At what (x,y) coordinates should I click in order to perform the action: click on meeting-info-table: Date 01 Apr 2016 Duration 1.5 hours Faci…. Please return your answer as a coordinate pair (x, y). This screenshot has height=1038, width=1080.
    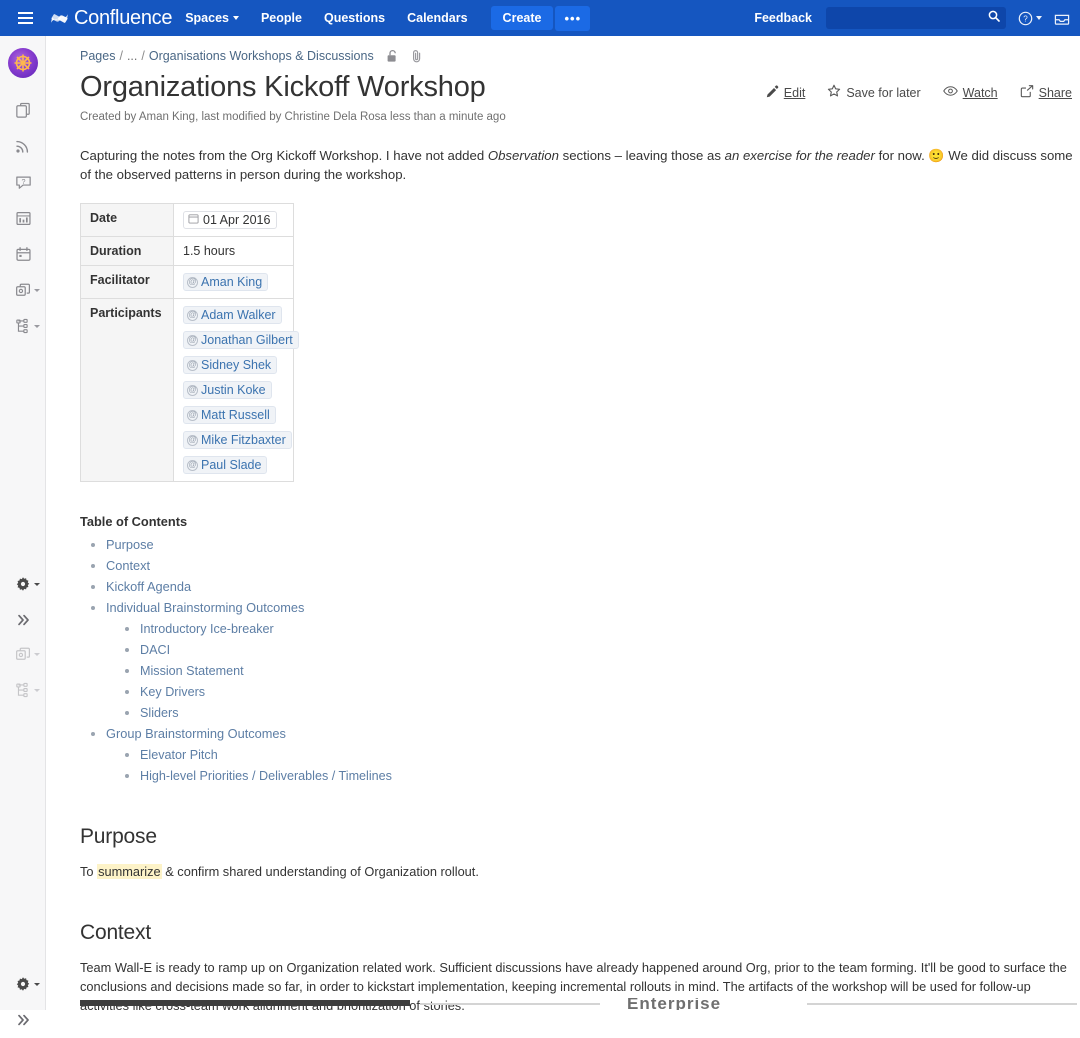
    Looking at the image, I should click on (189, 342).